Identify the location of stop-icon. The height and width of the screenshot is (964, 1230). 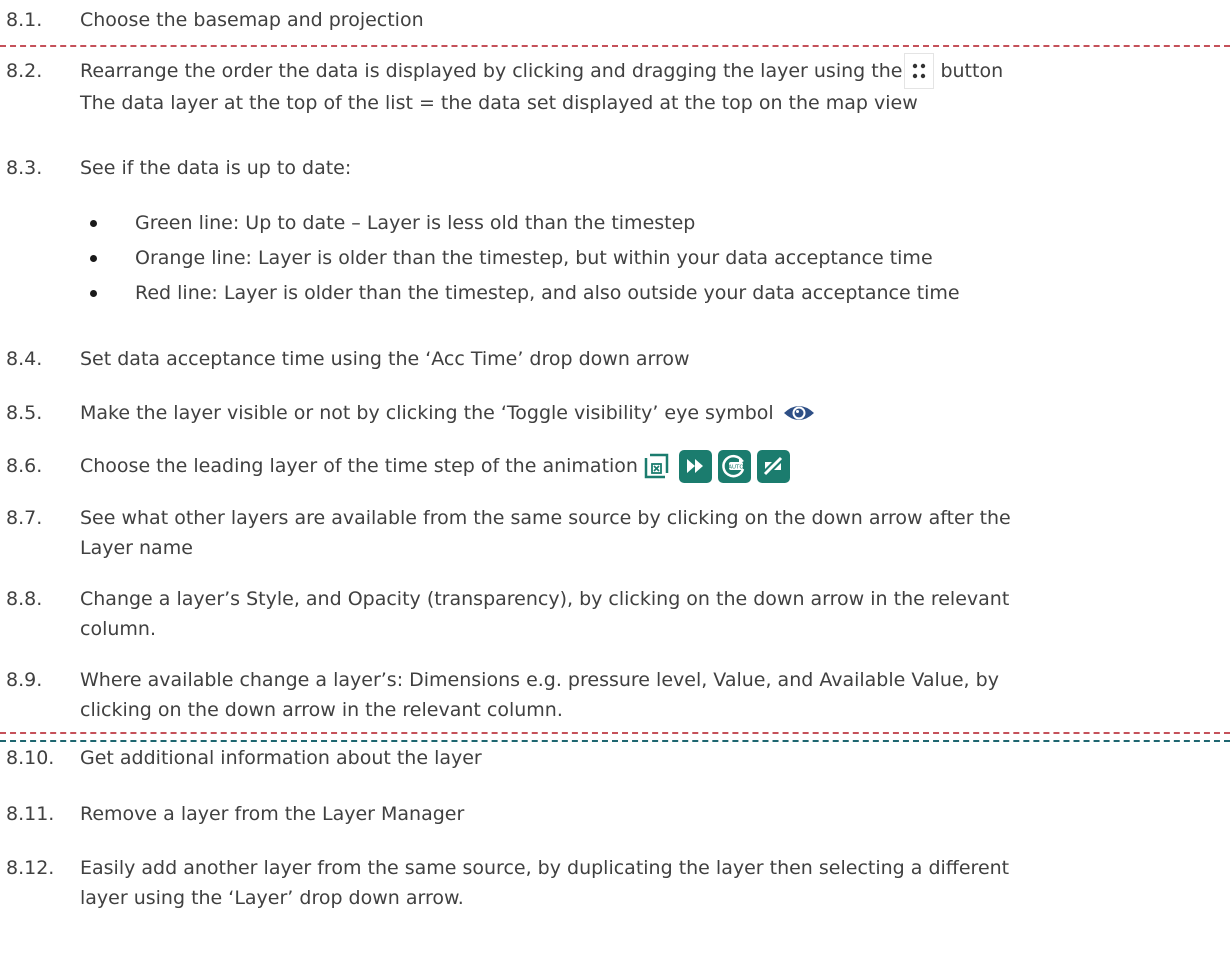
(656, 466).